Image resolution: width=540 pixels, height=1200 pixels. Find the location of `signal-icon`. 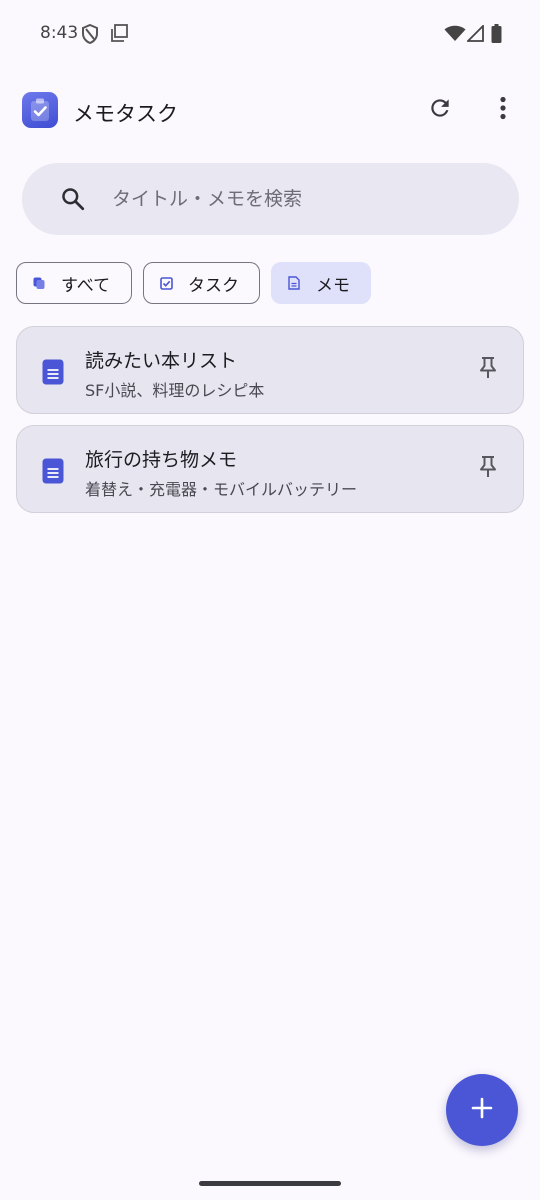

signal-icon is located at coordinates (474, 34).